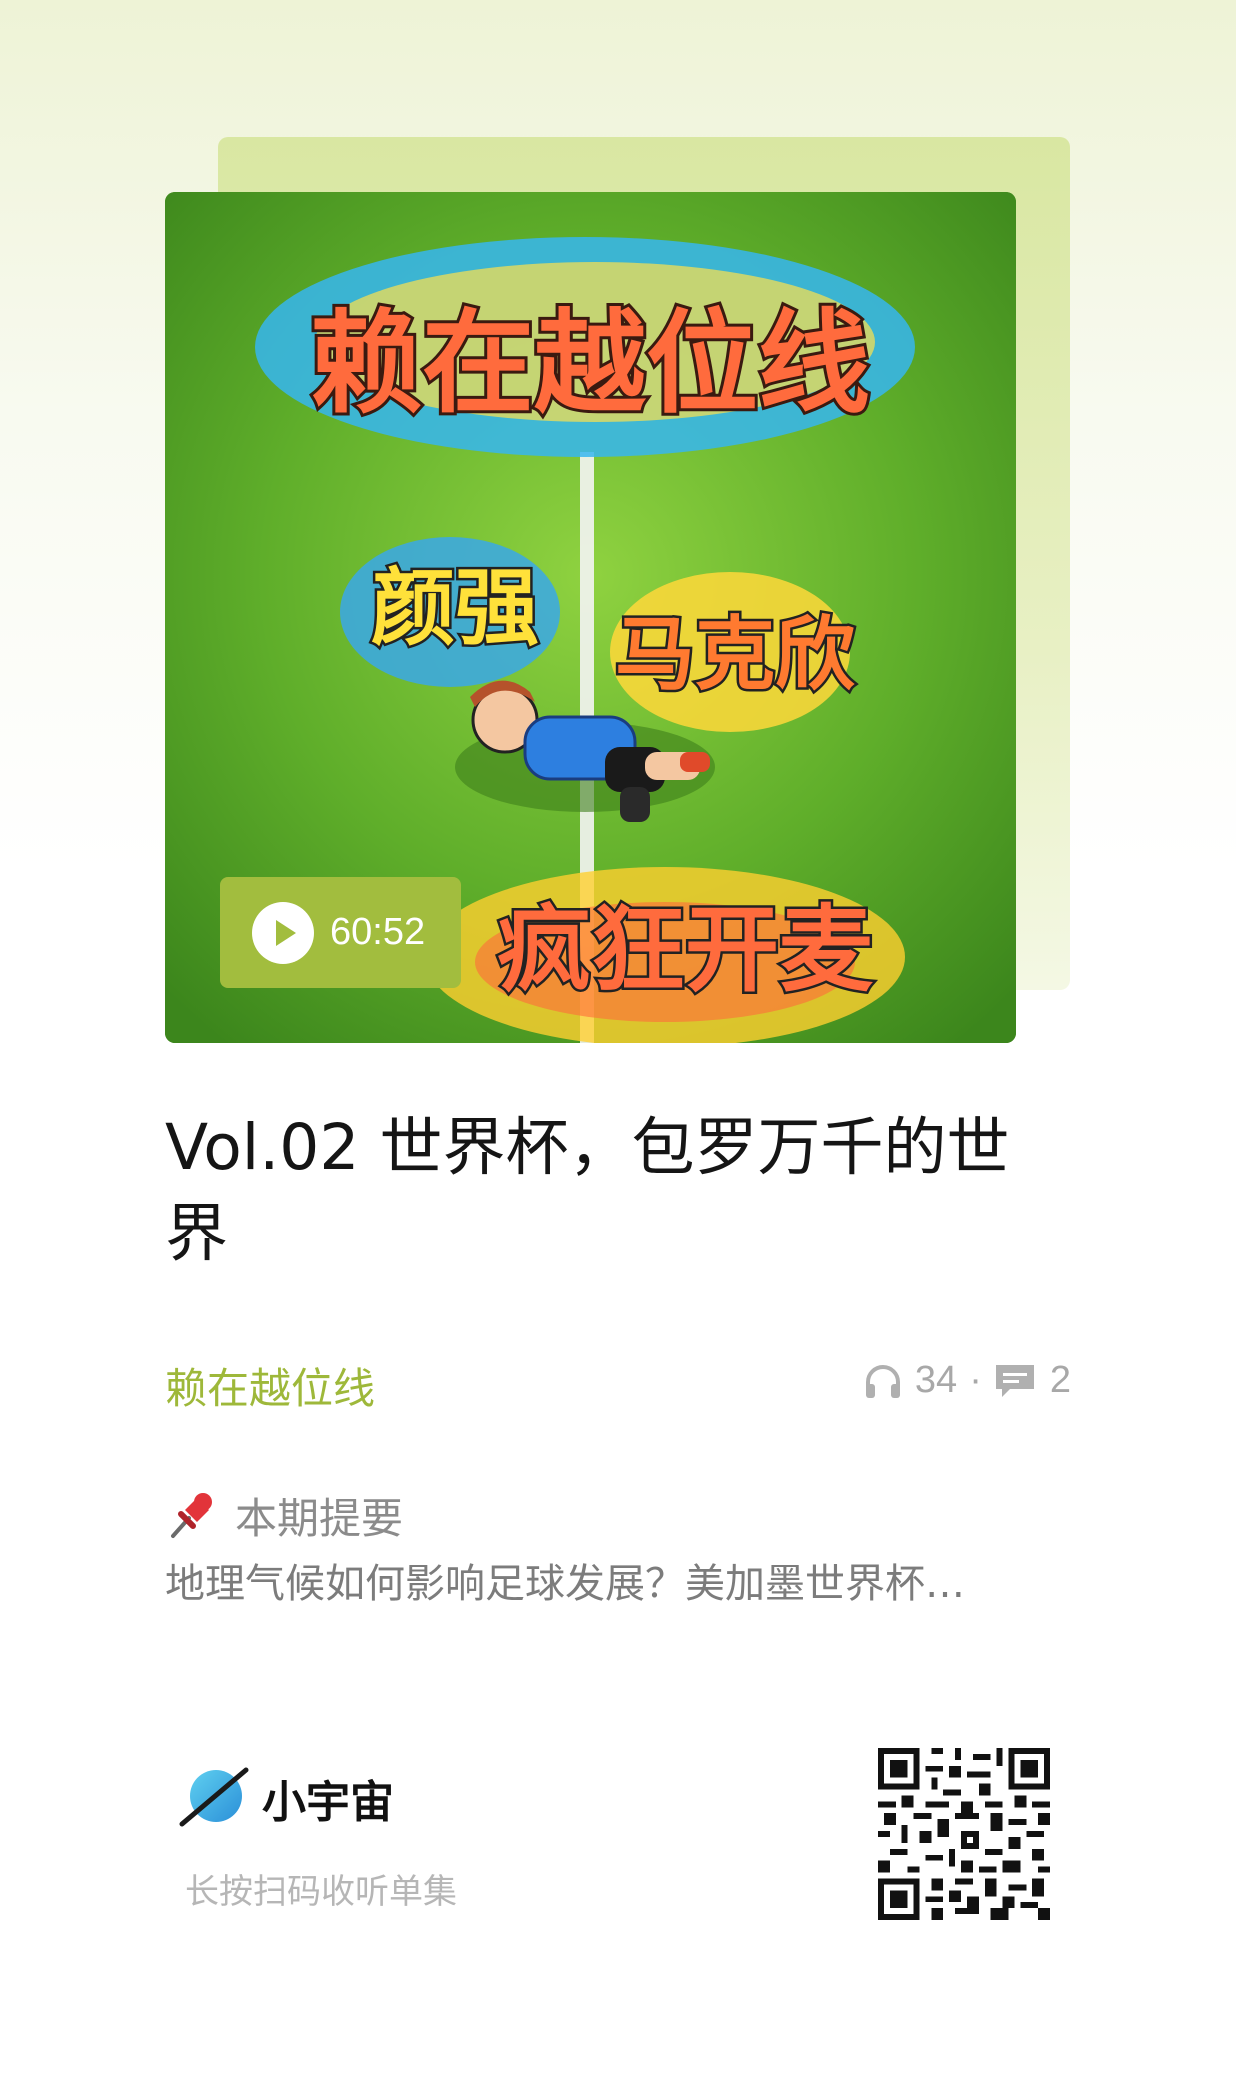 The height and width of the screenshot is (2073, 1236). Describe the element at coordinates (328, 1802) in the screenshot. I see `brand-name: 小宇宙` at that location.